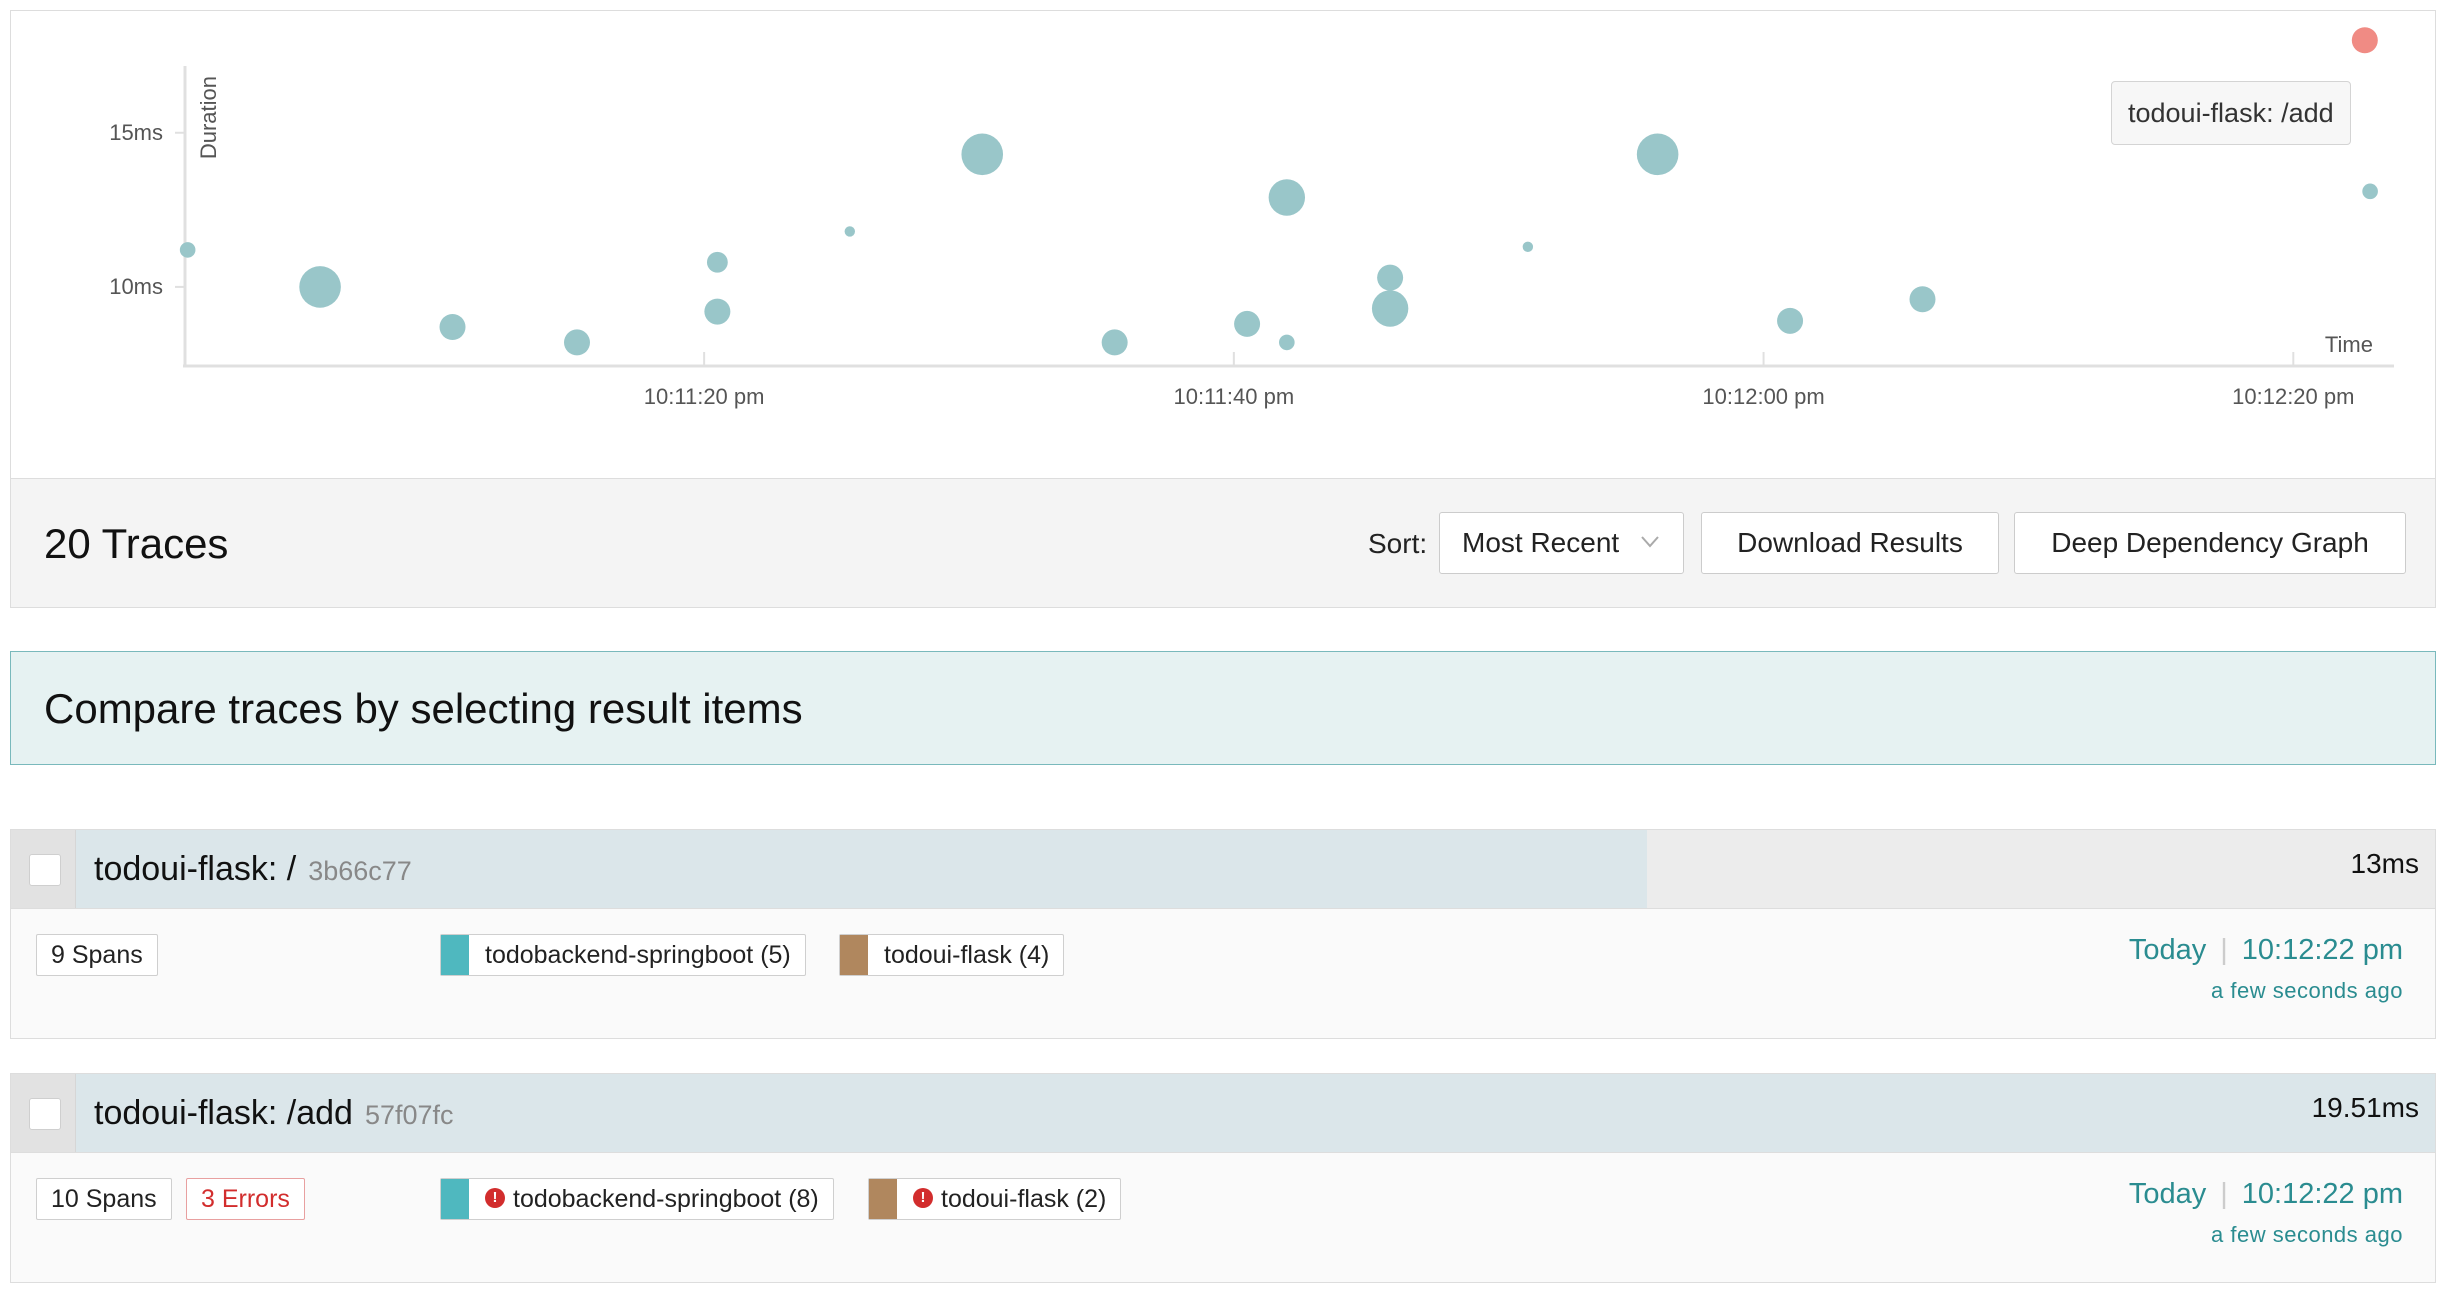  I want to click on service-tag: todoui-flask (4), so click(952, 955).